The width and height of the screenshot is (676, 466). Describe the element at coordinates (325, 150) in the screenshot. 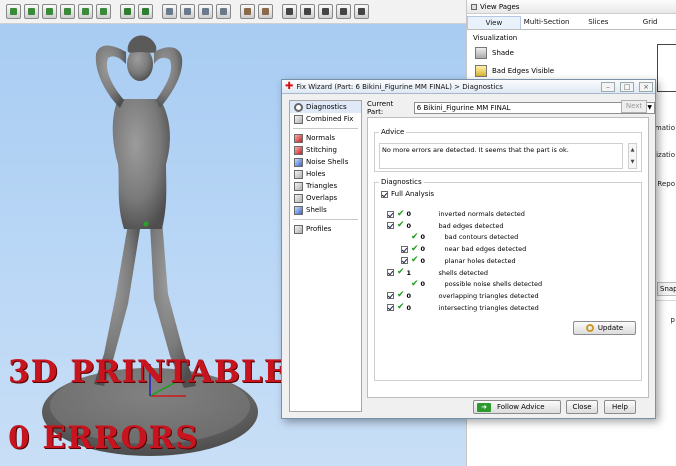

I see `nav-item-stitching: Stitching` at that location.